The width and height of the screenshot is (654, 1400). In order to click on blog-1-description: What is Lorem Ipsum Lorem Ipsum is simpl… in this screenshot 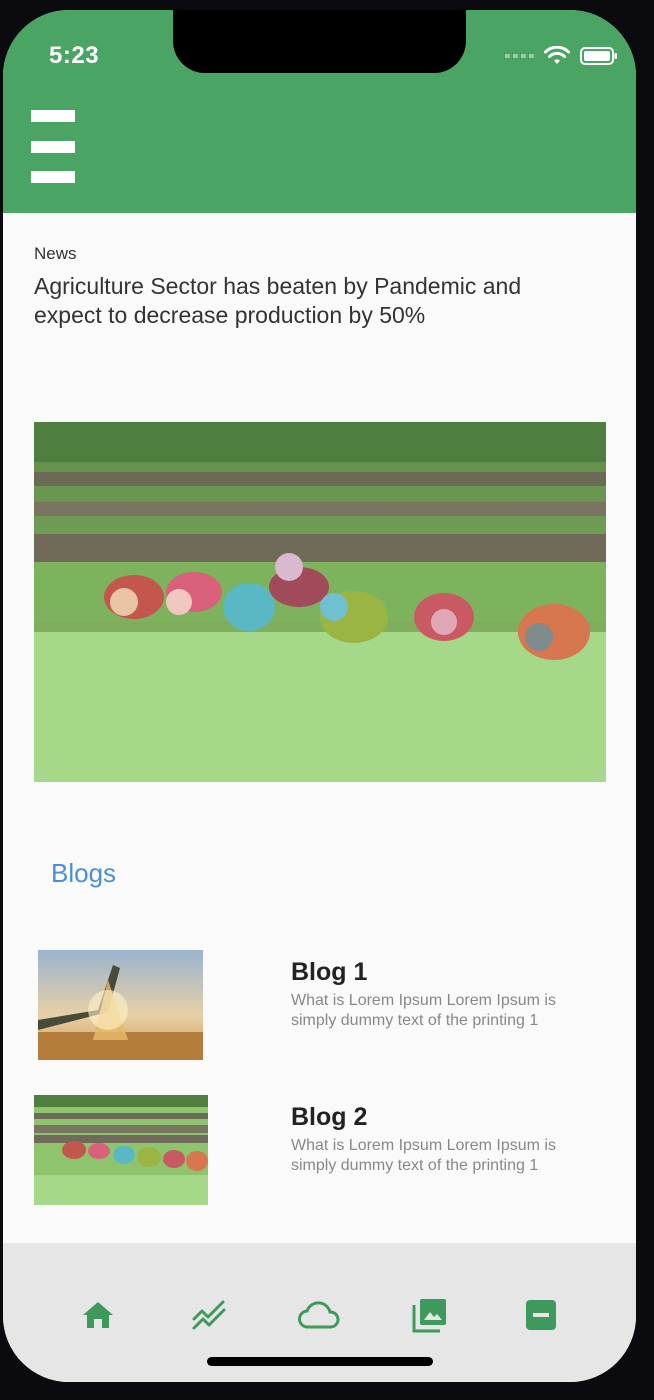, I will do `click(423, 1010)`.